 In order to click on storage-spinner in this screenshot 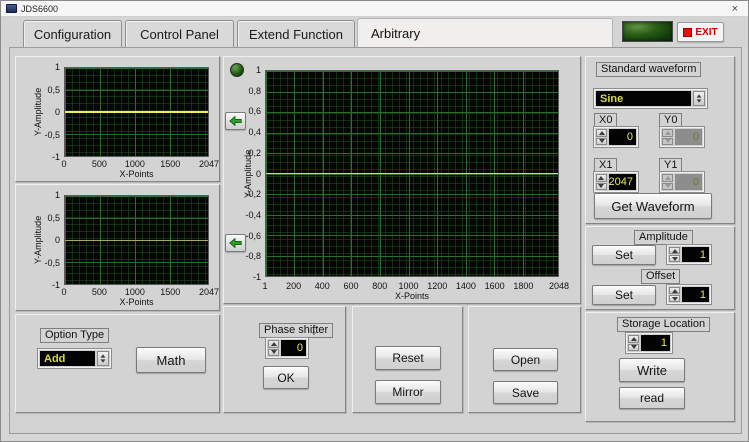, I will do `click(633, 343)`.